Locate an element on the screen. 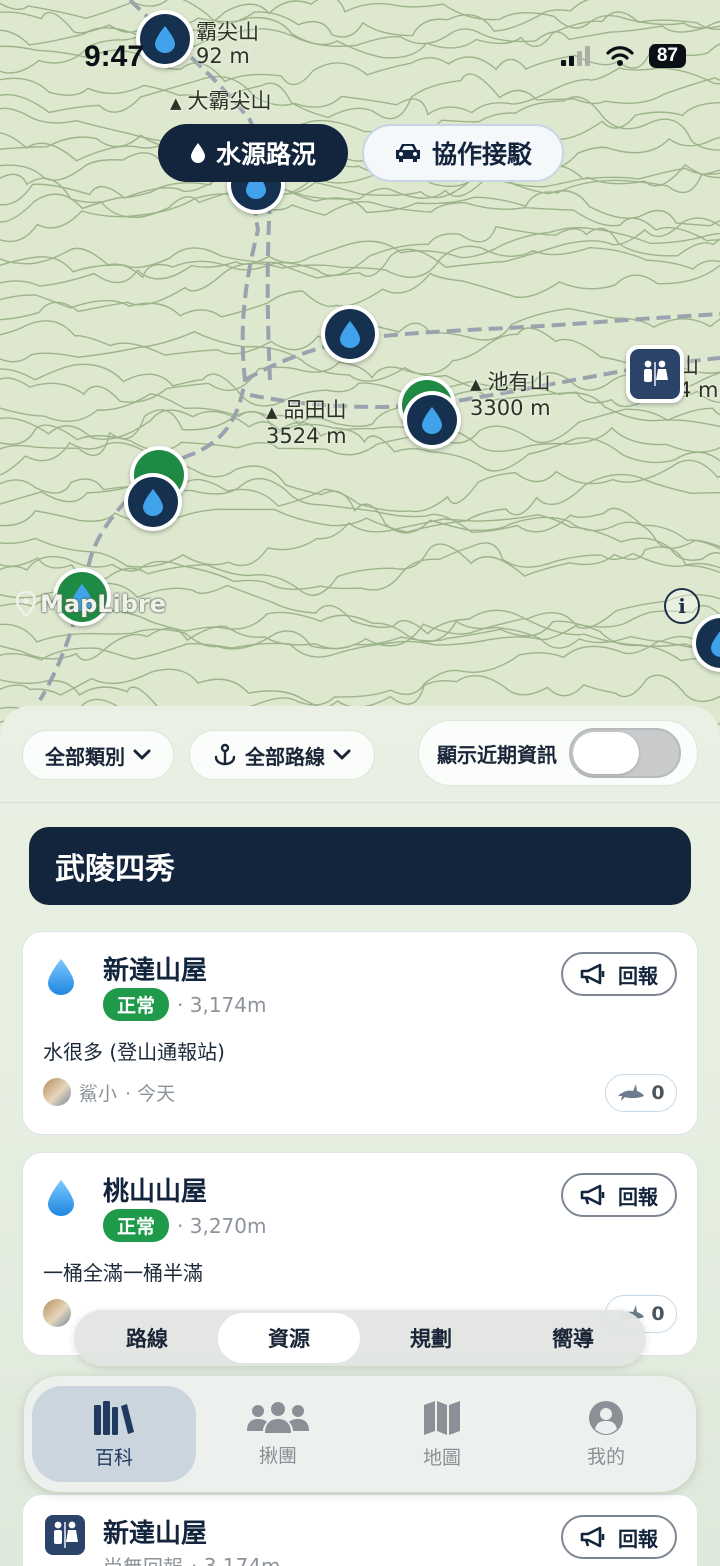 Image resolution: width=720 pixels, height=1566 pixels. peak-label: 霸尖山 92 m is located at coordinates (227, 44).